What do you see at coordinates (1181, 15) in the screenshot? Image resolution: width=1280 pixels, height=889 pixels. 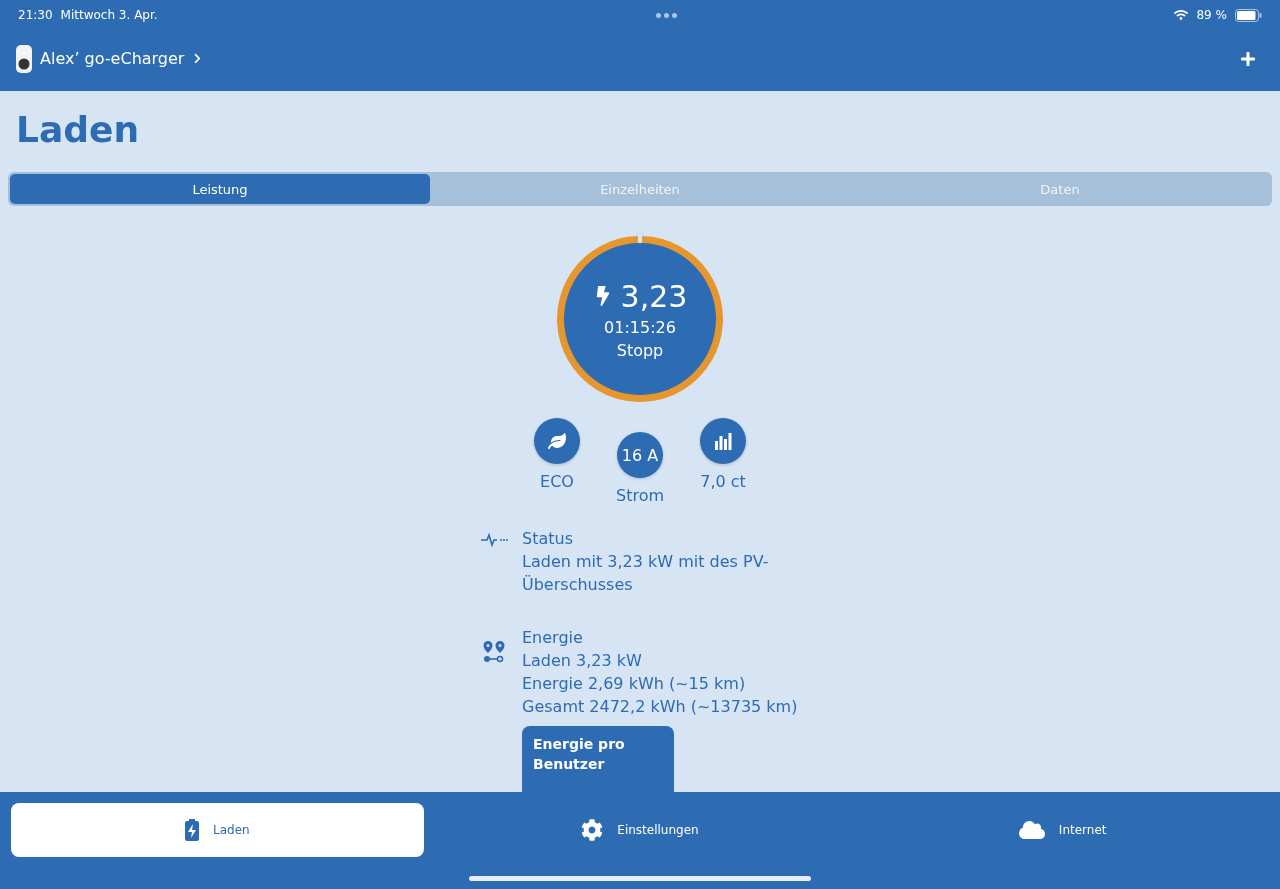 I see `wifi-icon` at bounding box center [1181, 15].